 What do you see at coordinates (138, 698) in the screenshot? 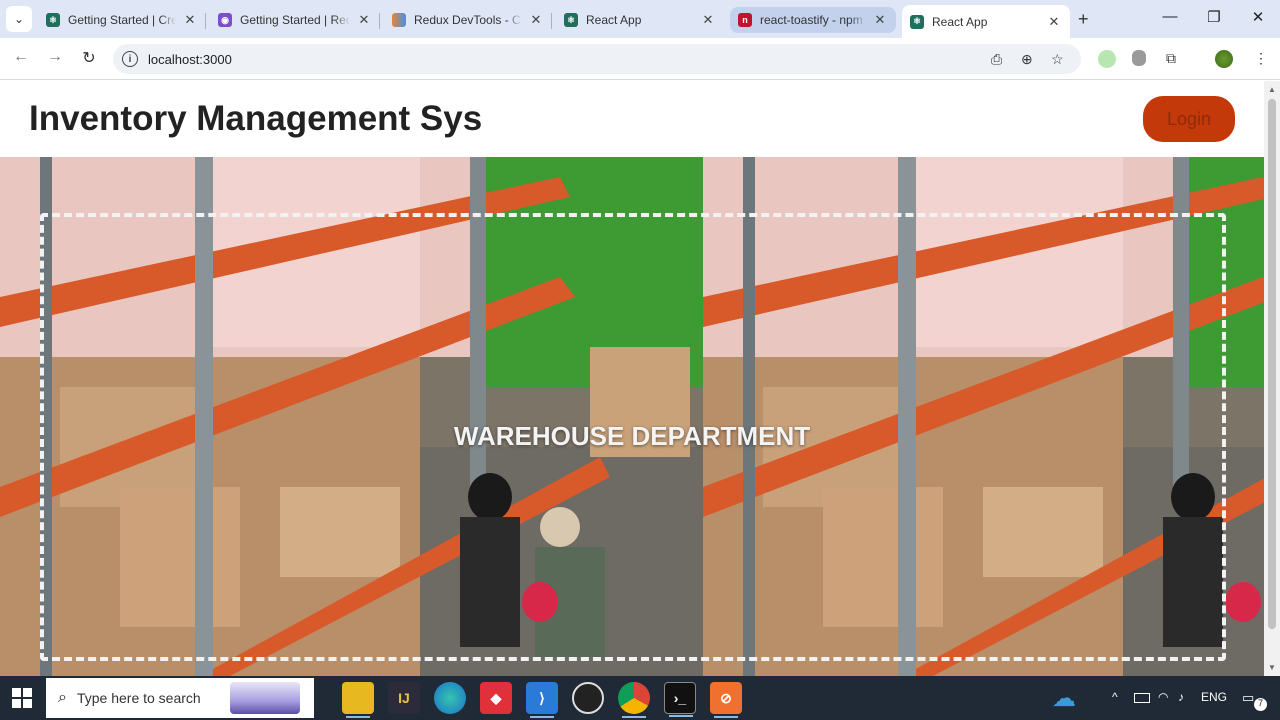
I see `taskbar-search-placeholder: Type here to search` at bounding box center [138, 698].